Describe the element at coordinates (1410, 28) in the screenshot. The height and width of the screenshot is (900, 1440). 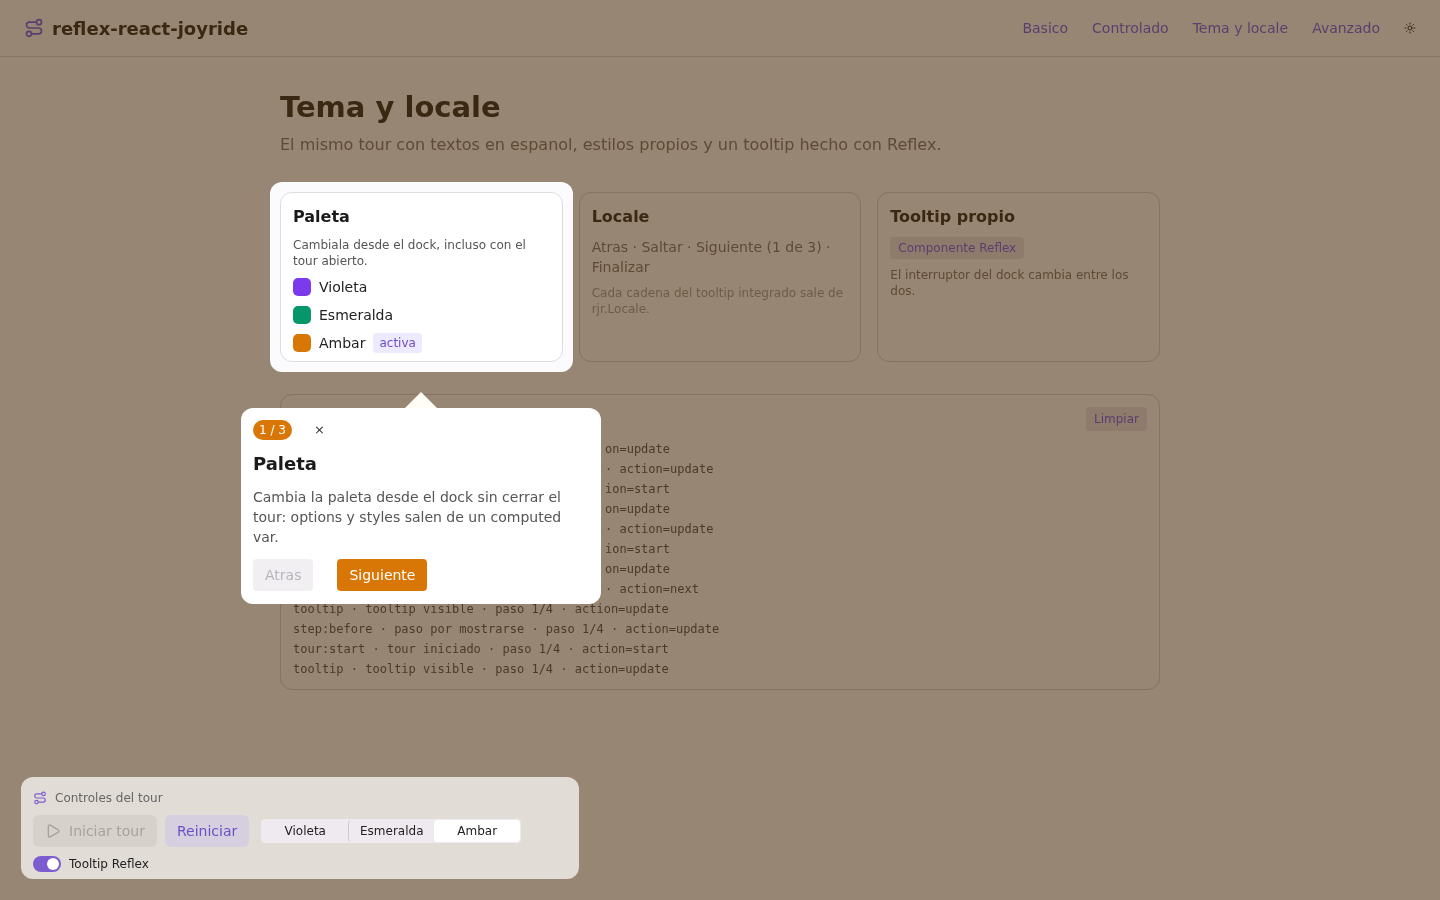
I see `theme-toggle-icon` at that location.